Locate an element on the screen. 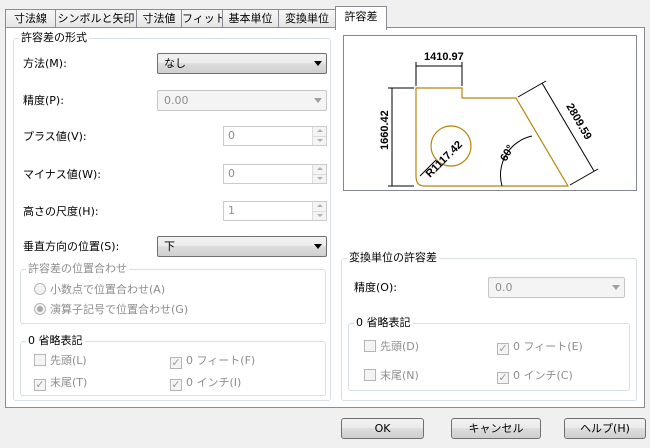 Image resolution: width=650 pixels, height=448 pixels. height-scale-value: 1 is located at coordinates (231, 210).